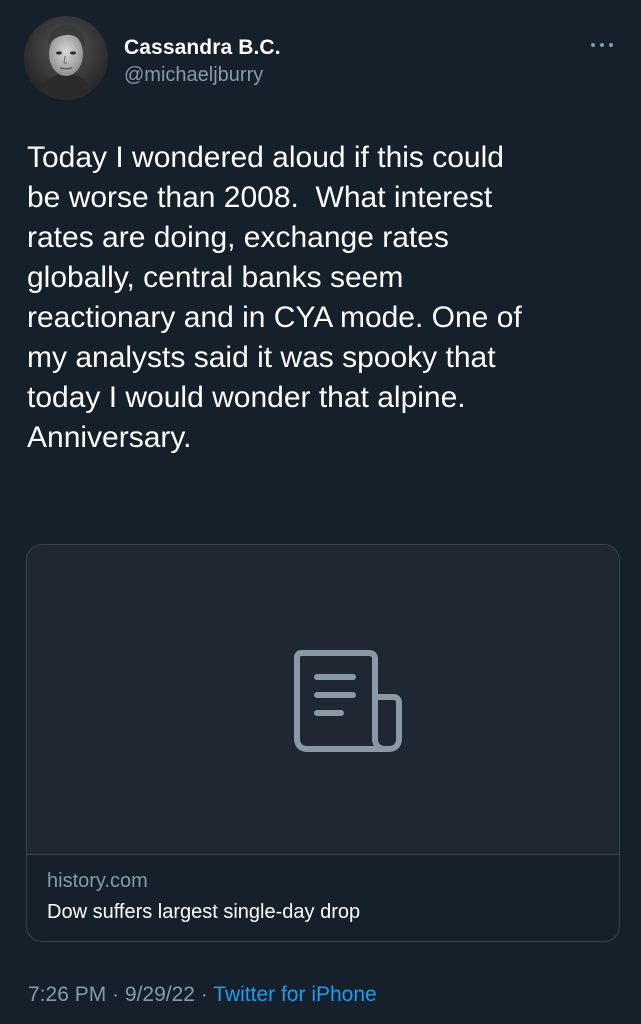  Describe the element at coordinates (97, 881) in the screenshot. I see `card-domain: history.com` at that location.